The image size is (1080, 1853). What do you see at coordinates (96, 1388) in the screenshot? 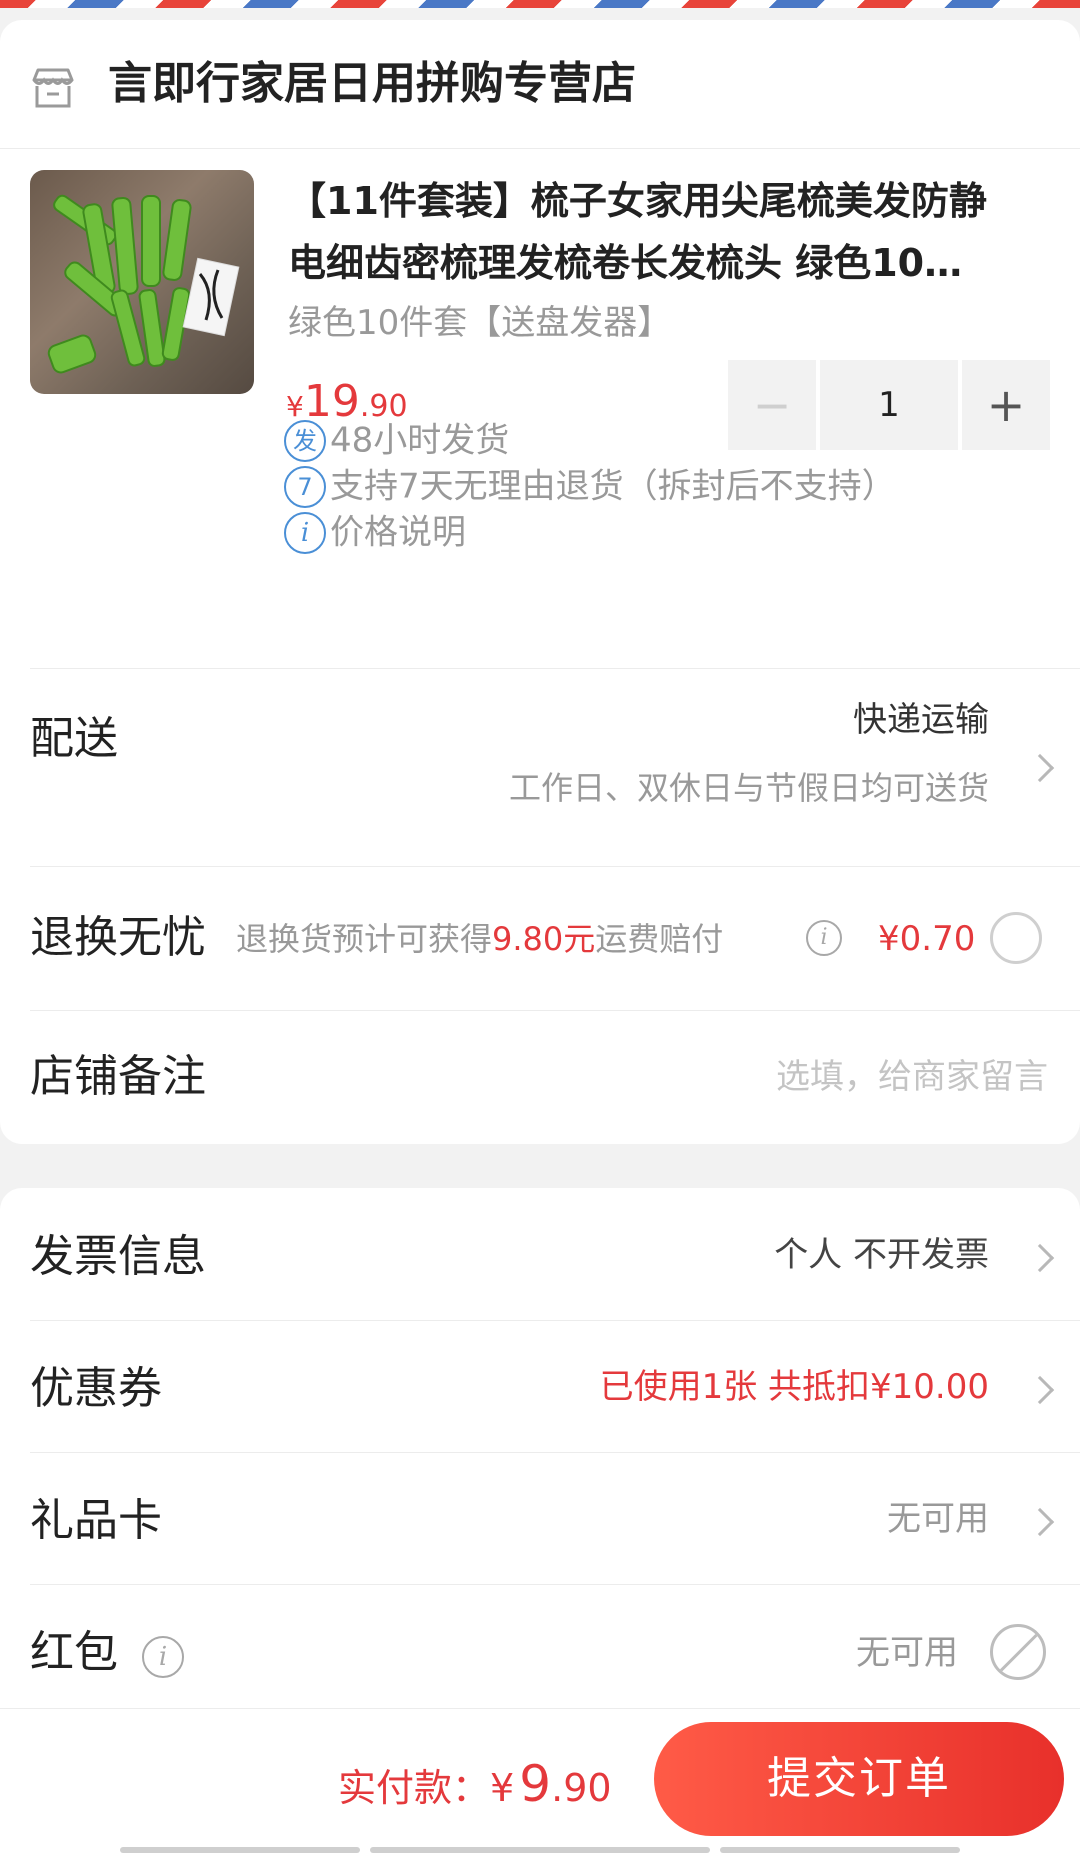
I see `coupon-label: 优惠券` at bounding box center [96, 1388].